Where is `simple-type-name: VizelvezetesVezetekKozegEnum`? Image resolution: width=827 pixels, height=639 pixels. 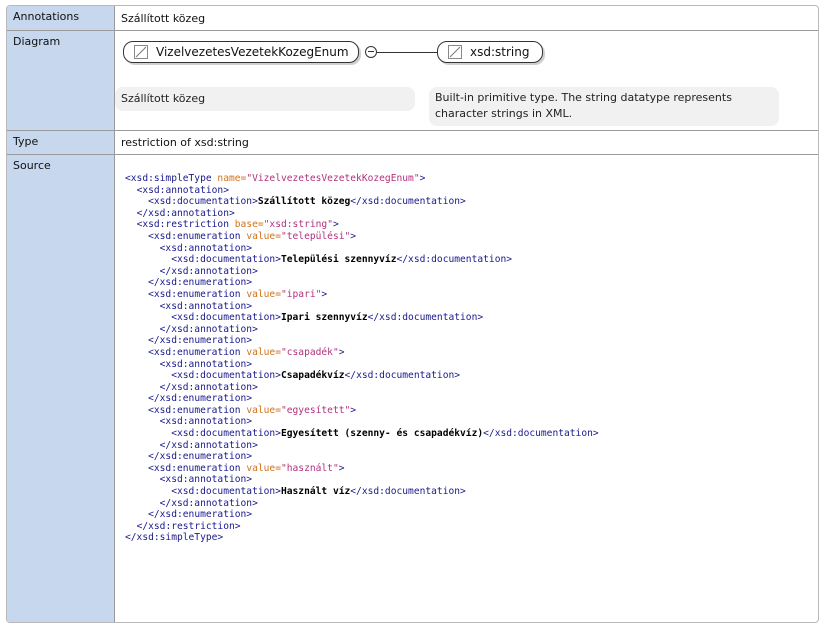
simple-type-name: VizelvezetesVezetekKozegEnum is located at coordinates (252, 52).